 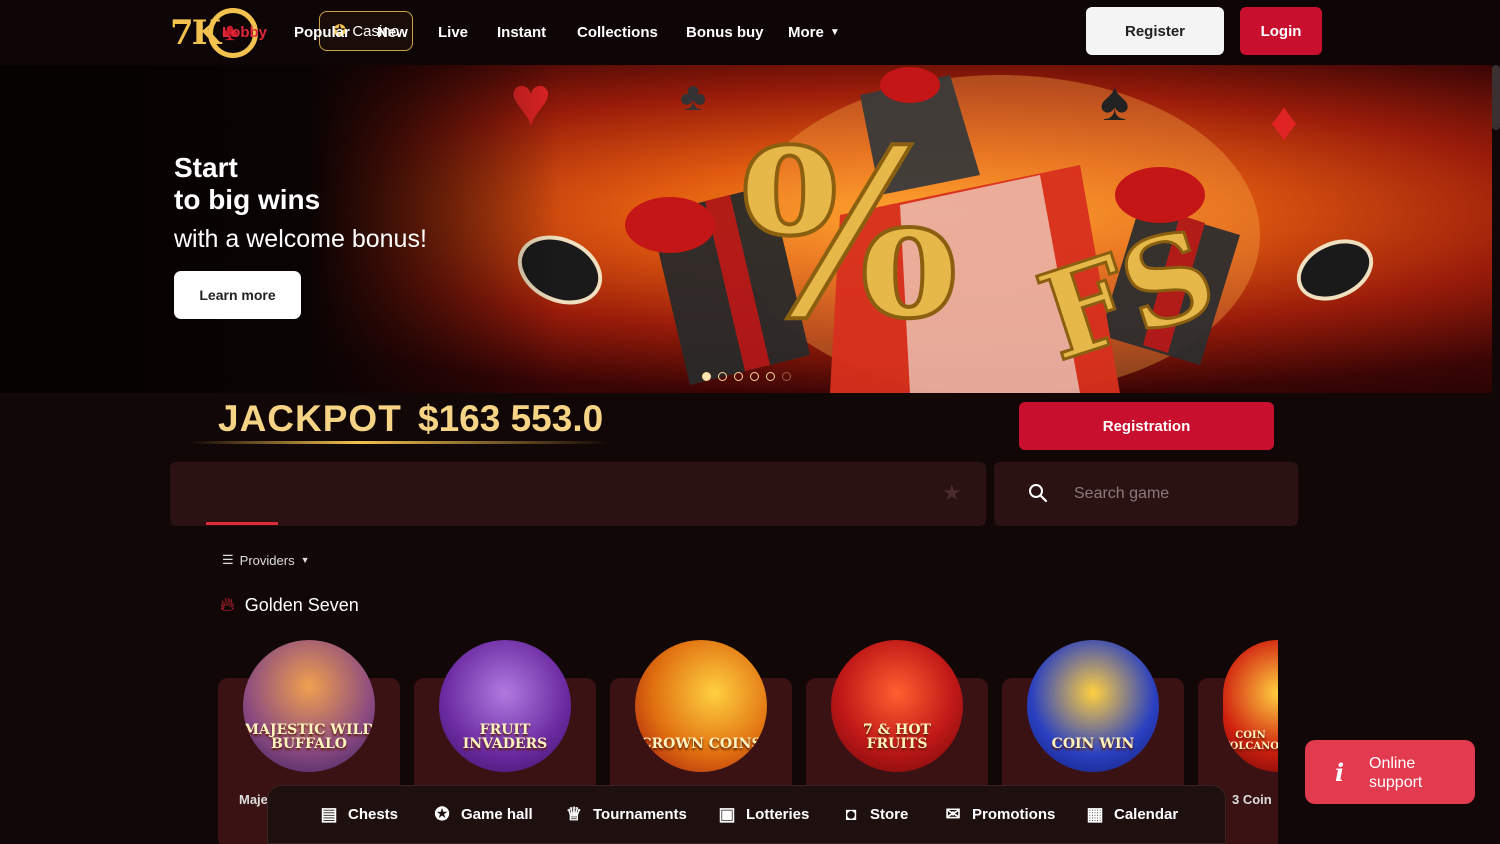 I want to click on game-thumbnail: CROWN COINS, so click(x=701, y=706).